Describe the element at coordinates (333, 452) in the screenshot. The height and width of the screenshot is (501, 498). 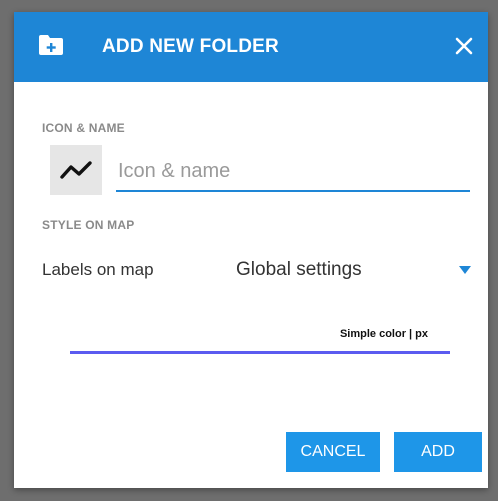
I see `cancel-button: CANCEL` at that location.